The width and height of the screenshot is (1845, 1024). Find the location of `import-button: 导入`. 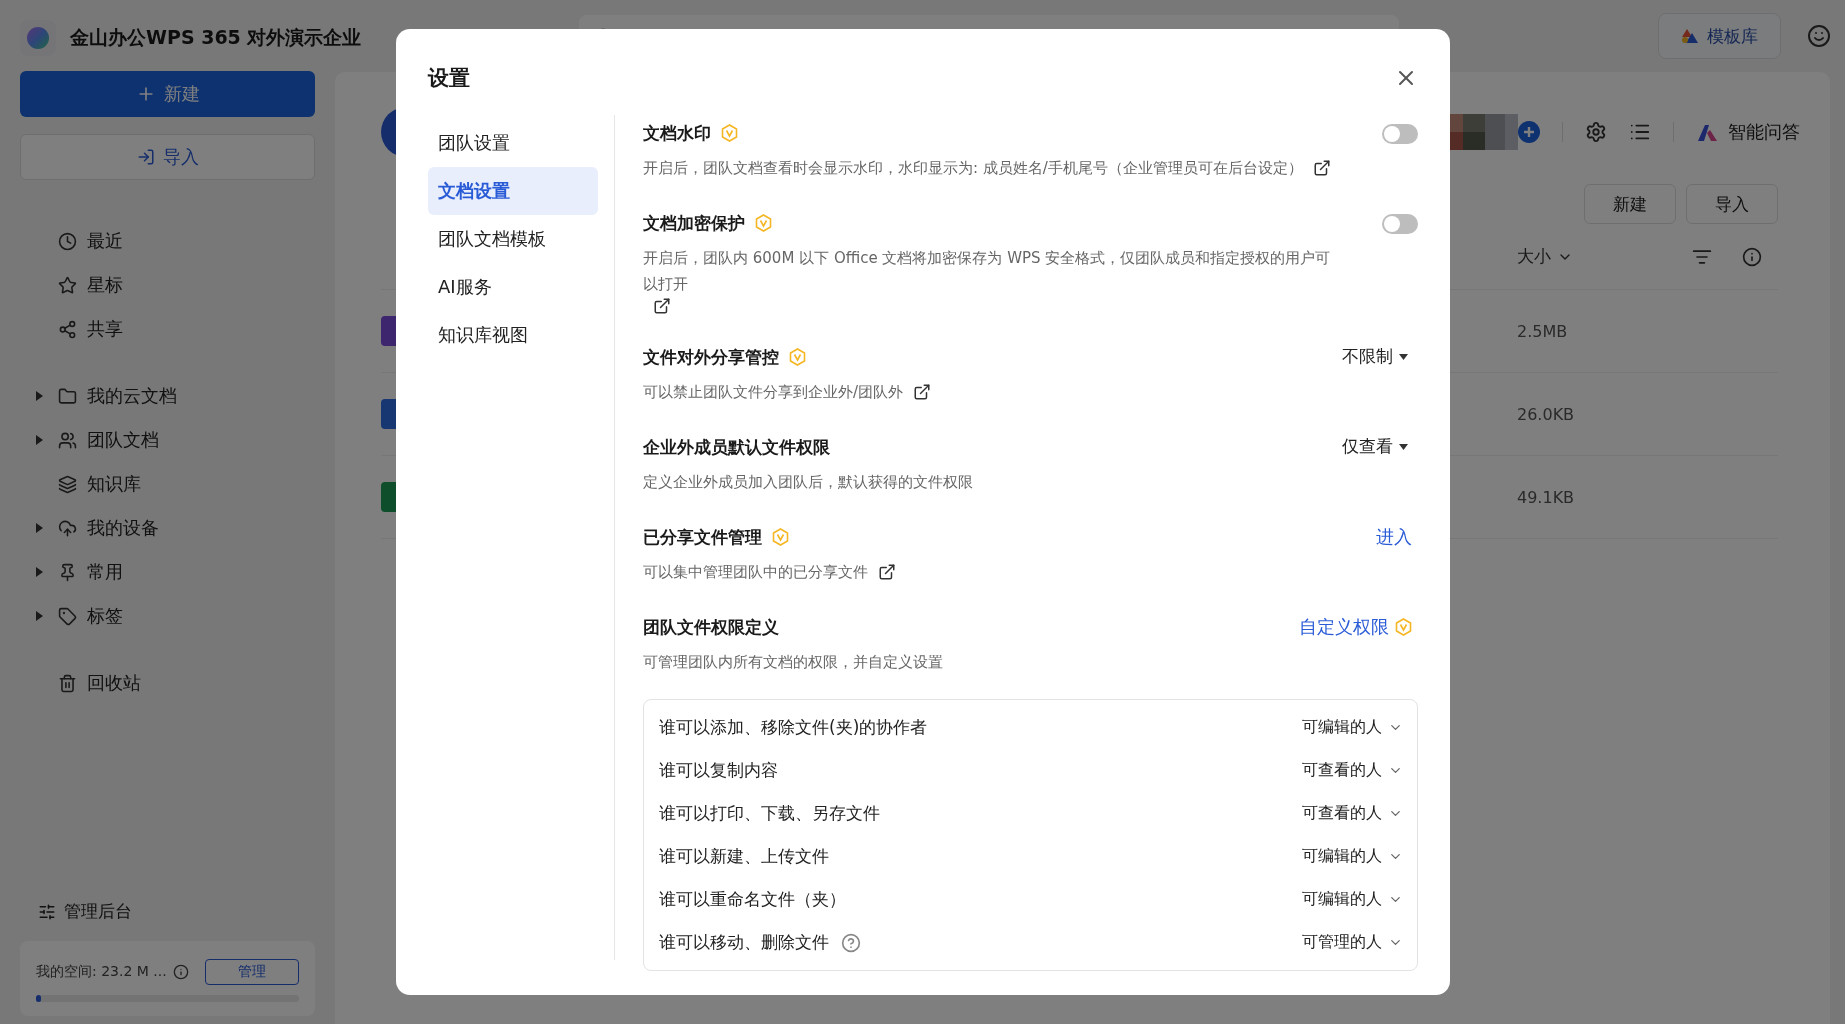

import-button: 导入 is located at coordinates (167, 157).